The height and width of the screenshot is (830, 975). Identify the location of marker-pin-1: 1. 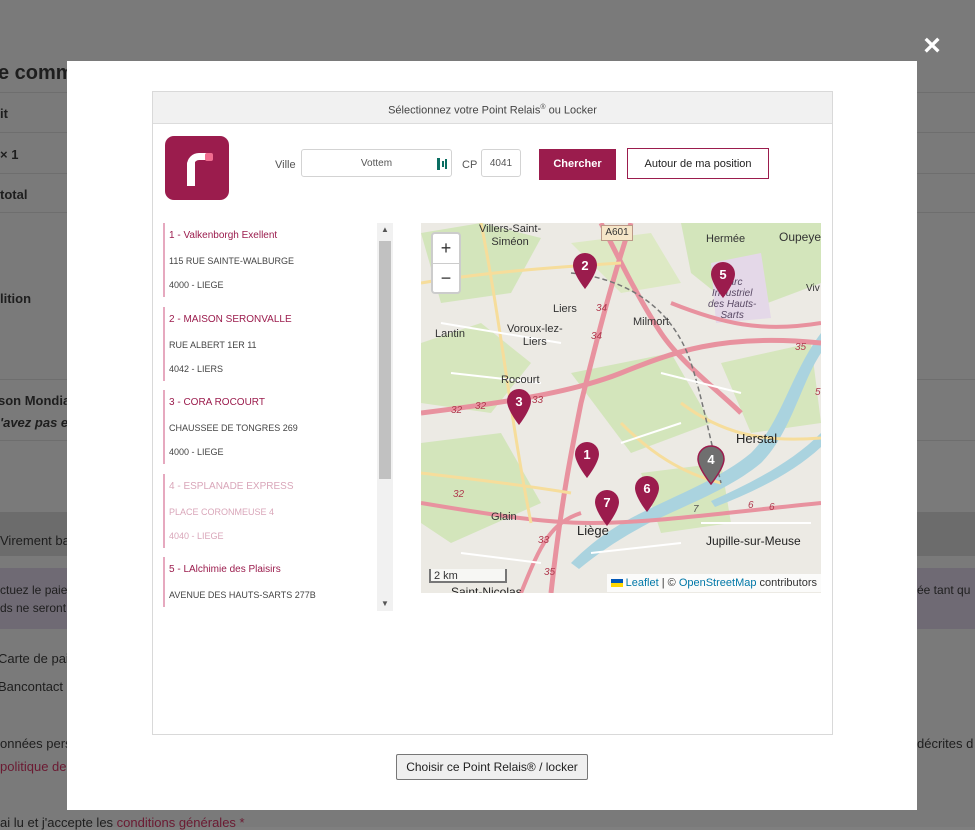
(587, 460).